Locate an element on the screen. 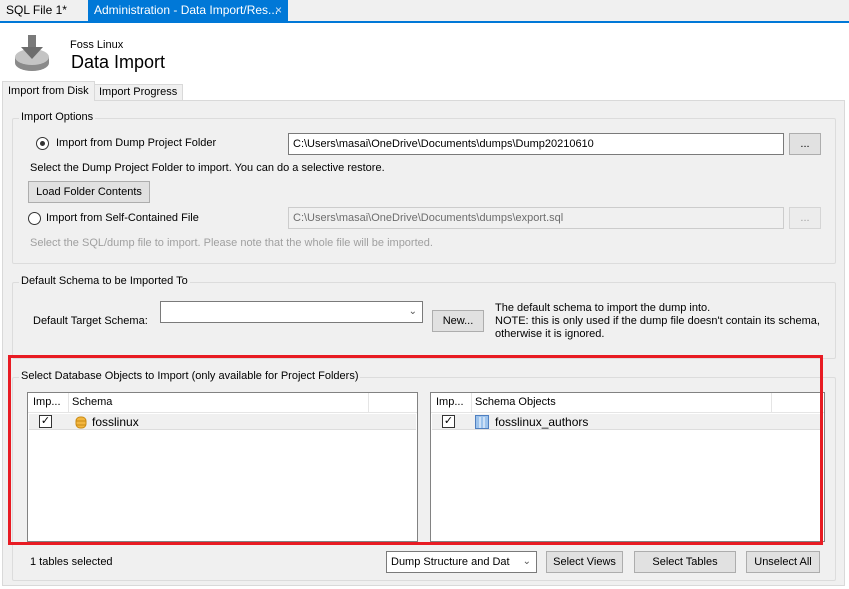  tab-administration-data-import: Administration - Data Import/Res... × is located at coordinates (188, 10).